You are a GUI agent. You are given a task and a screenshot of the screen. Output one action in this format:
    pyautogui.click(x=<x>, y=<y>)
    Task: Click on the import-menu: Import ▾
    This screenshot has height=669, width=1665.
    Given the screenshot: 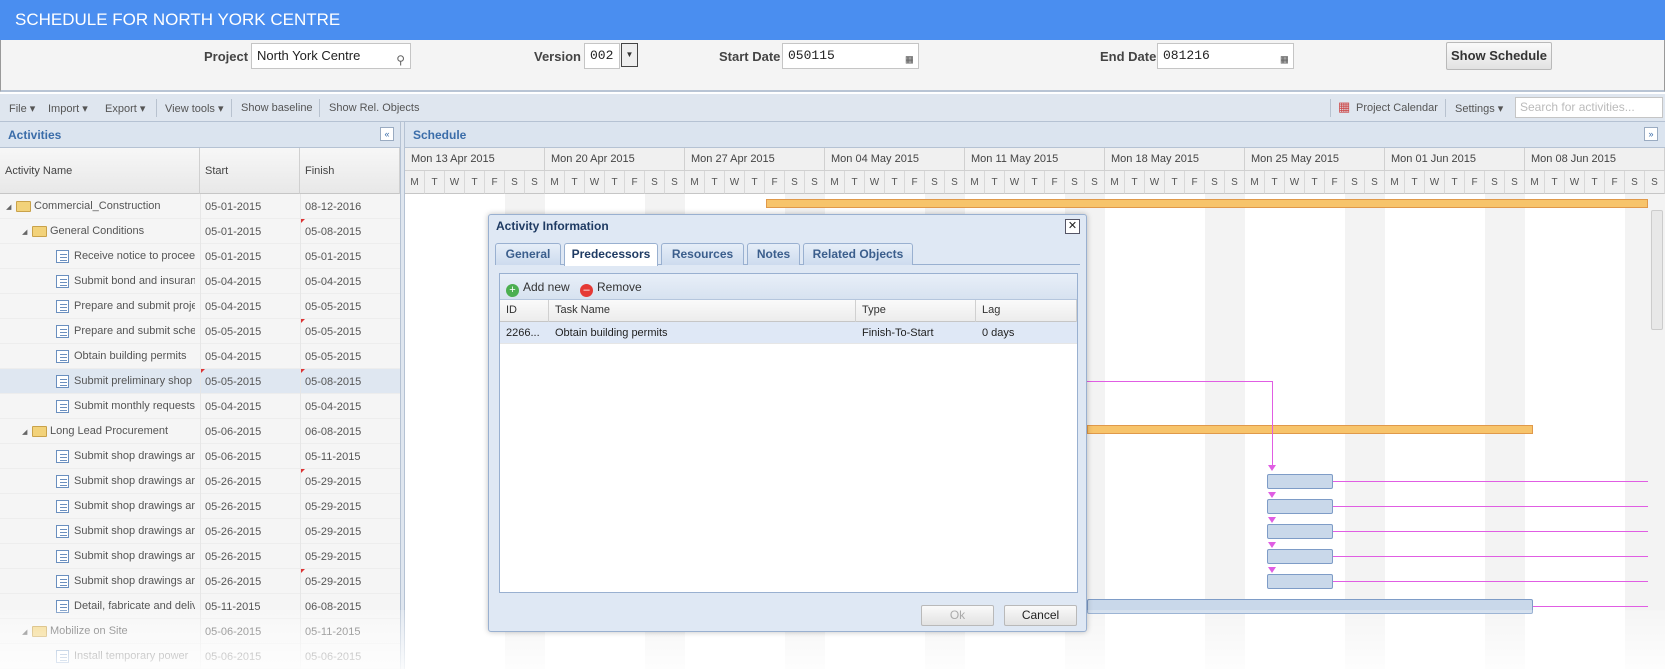 What is the action you would take?
    pyautogui.click(x=68, y=108)
    